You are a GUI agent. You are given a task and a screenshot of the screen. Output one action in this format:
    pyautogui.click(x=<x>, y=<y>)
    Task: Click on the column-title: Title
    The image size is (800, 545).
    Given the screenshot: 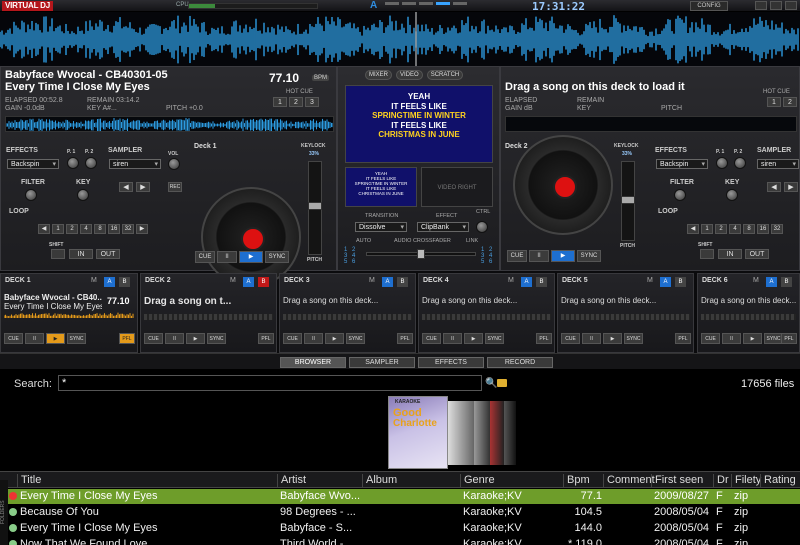 What is the action you would take?
    pyautogui.click(x=29, y=481)
    